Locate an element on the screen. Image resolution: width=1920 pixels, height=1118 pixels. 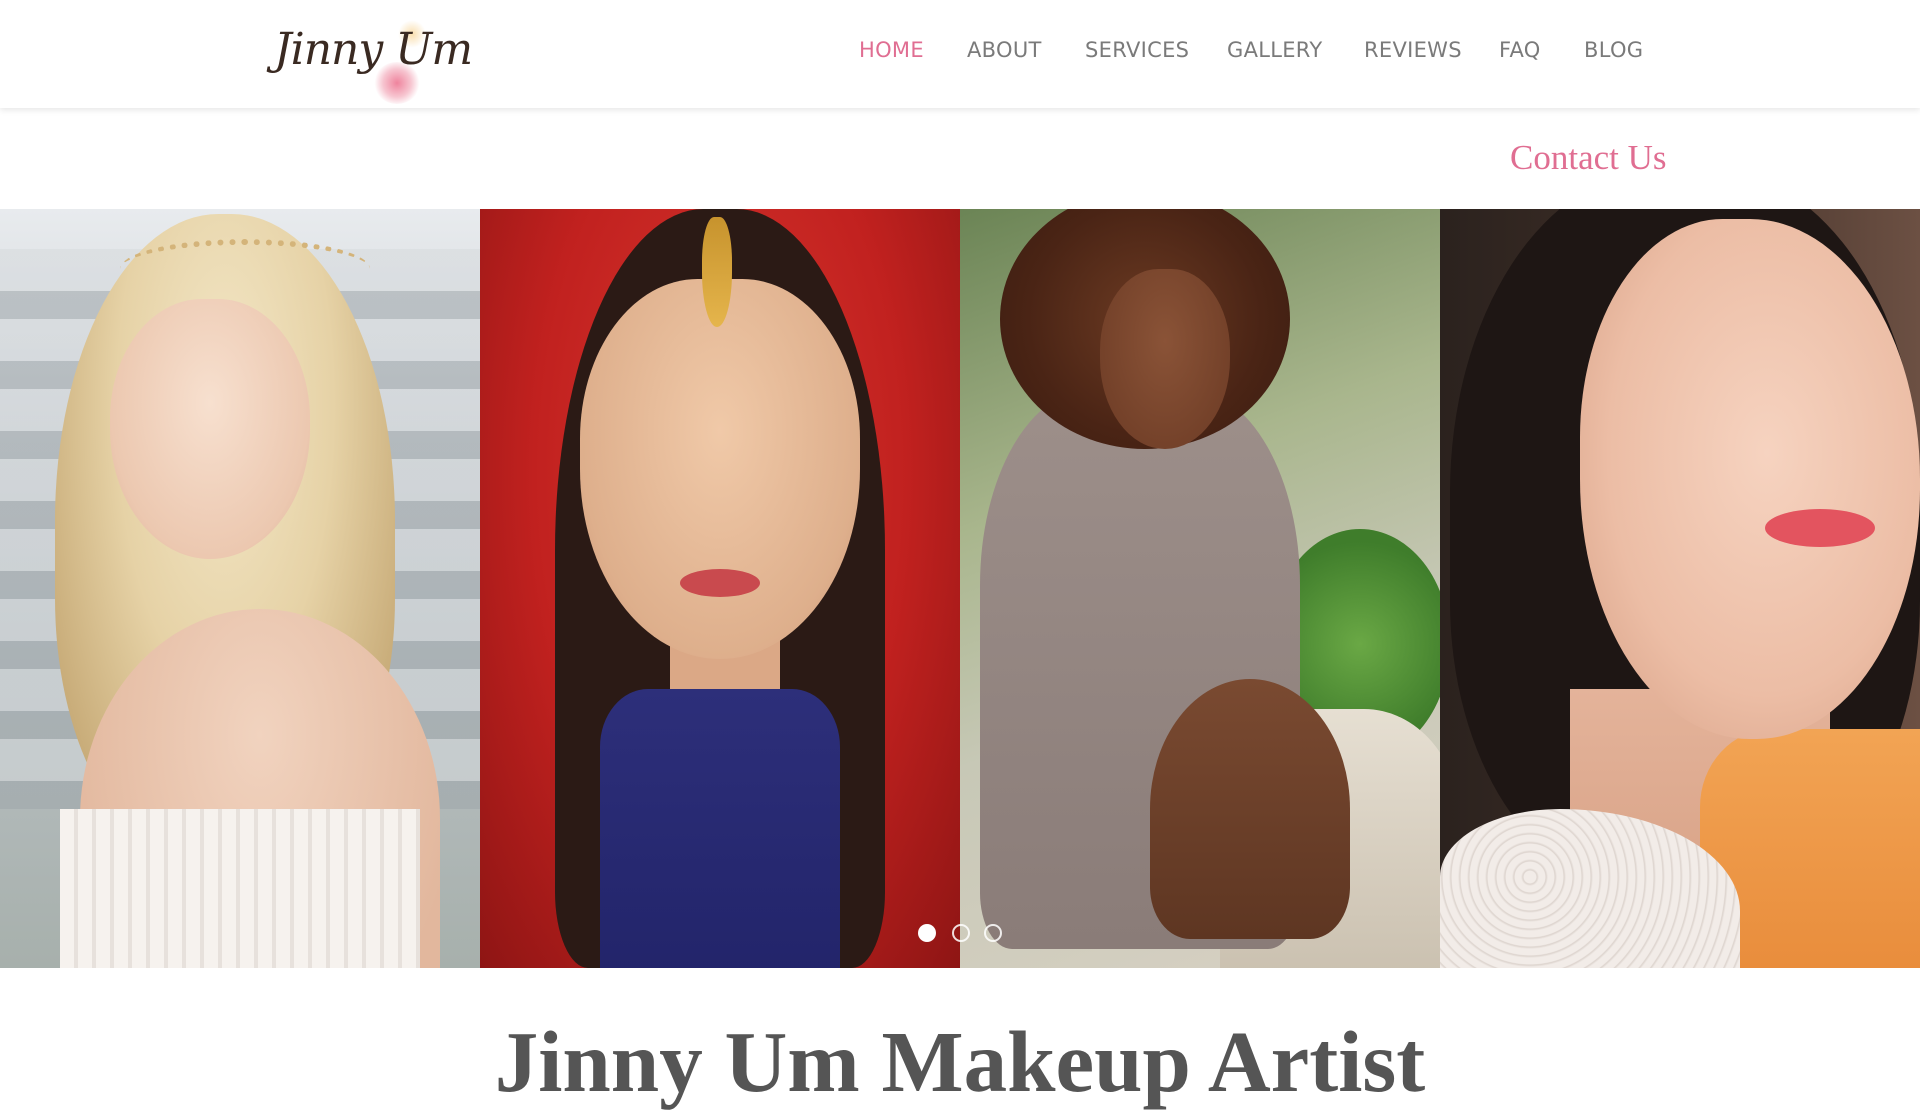
nav-item-faq: FAQ is located at coordinates (1520, 50).